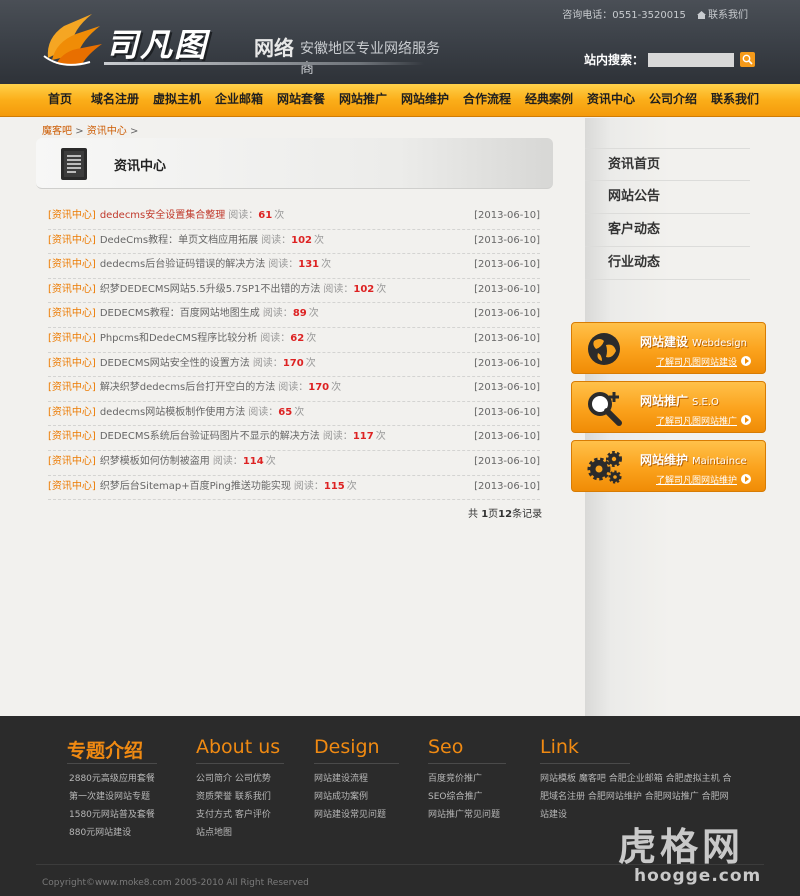  I want to click on nav-item: 合作流程, so click(487, 100).